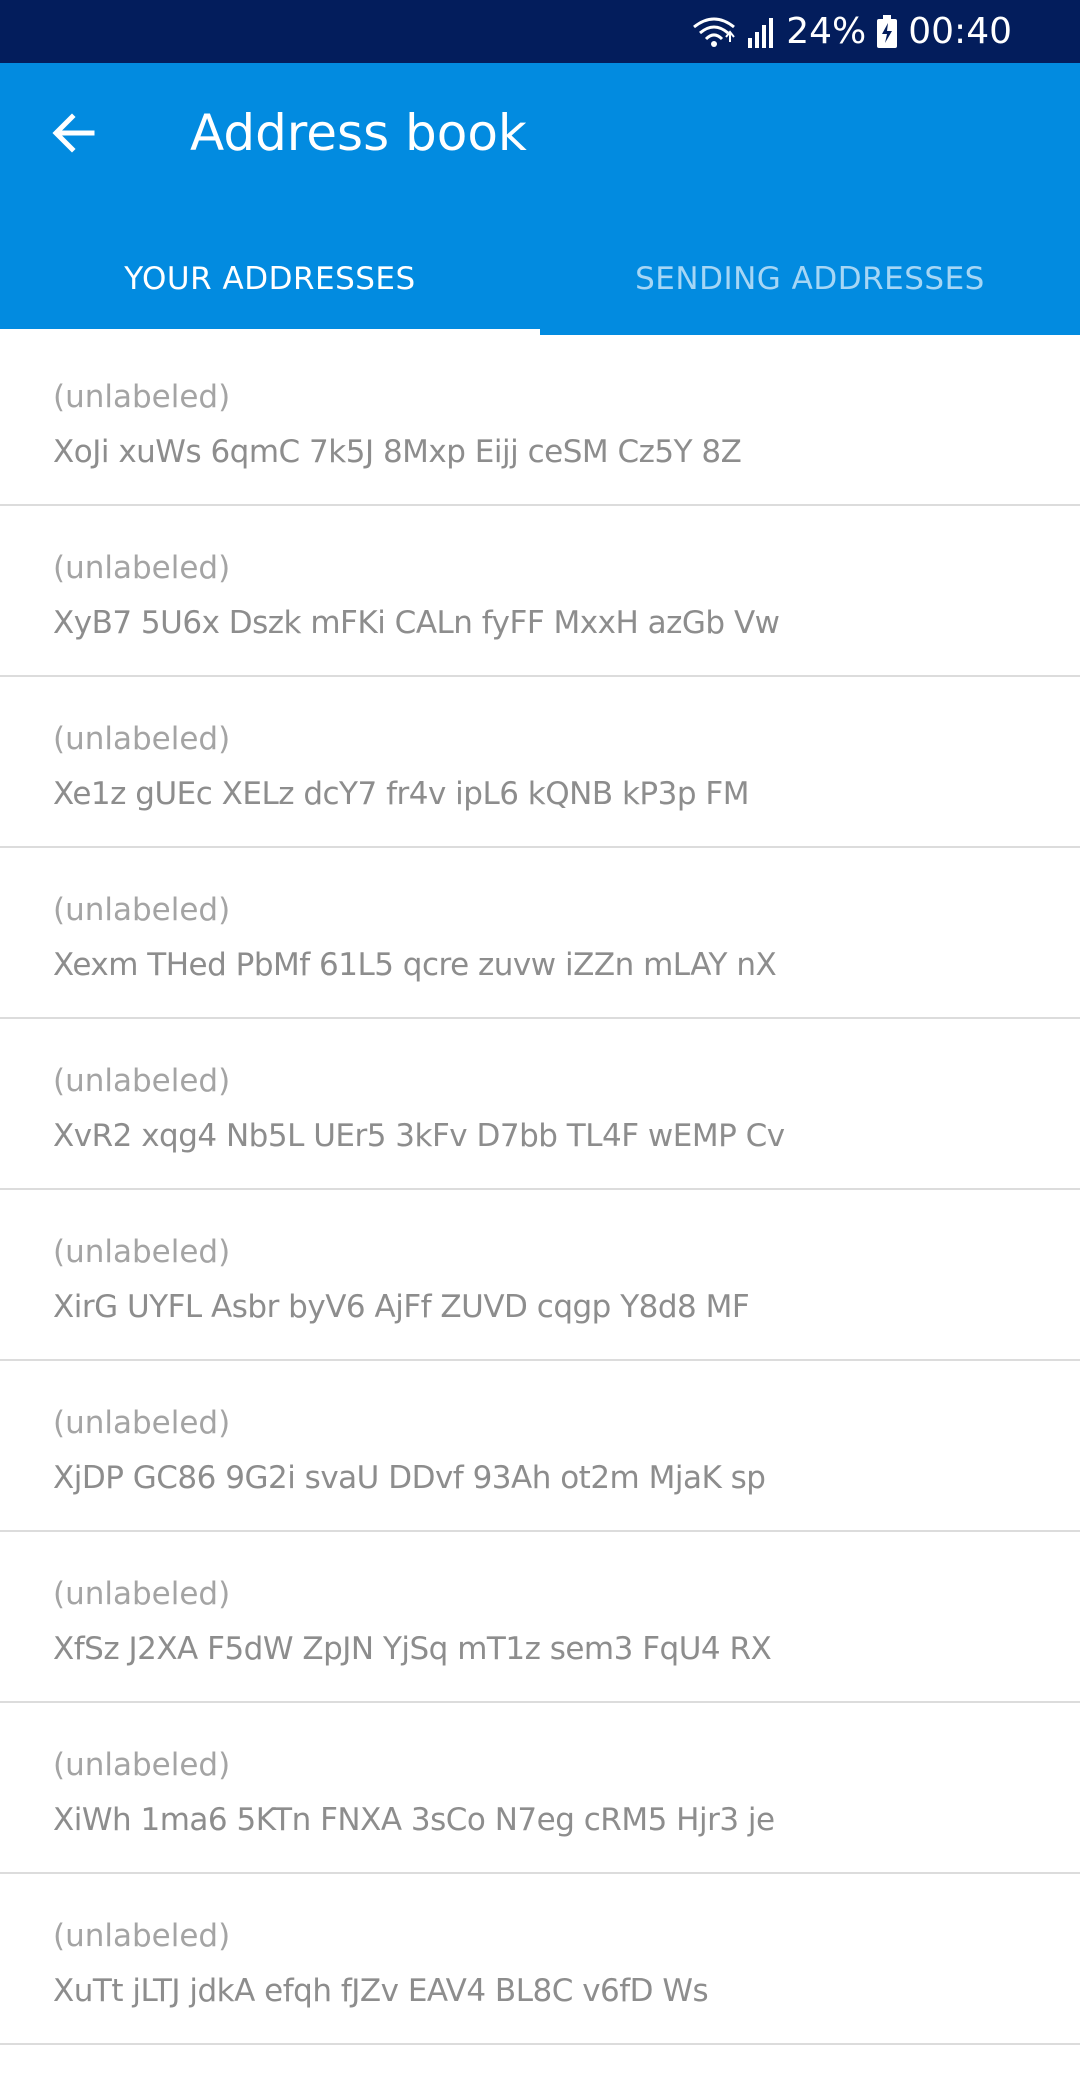 The width and height of the screenshot is (1080, 2092). What do you see at coordinates (540, 31) in the screenshot?
I see `status-bar: 24% 00:40` at bounding box center [540, 31].